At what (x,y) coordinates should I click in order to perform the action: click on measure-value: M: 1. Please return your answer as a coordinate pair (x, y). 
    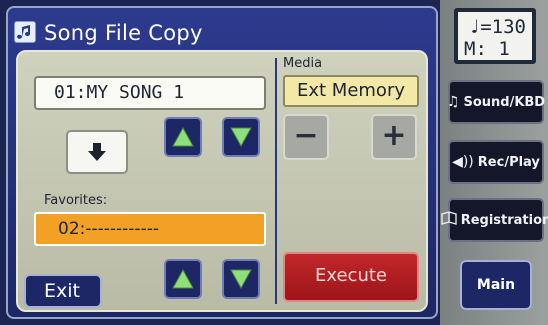
    Looking at the image, I should click on (487, 49).